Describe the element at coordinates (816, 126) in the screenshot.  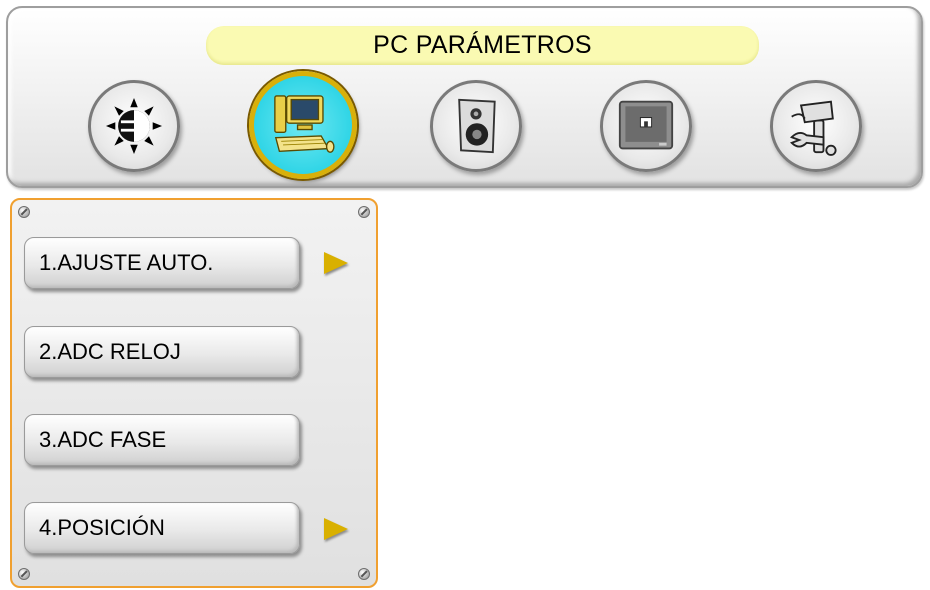
I see `tools-icon` at that location.